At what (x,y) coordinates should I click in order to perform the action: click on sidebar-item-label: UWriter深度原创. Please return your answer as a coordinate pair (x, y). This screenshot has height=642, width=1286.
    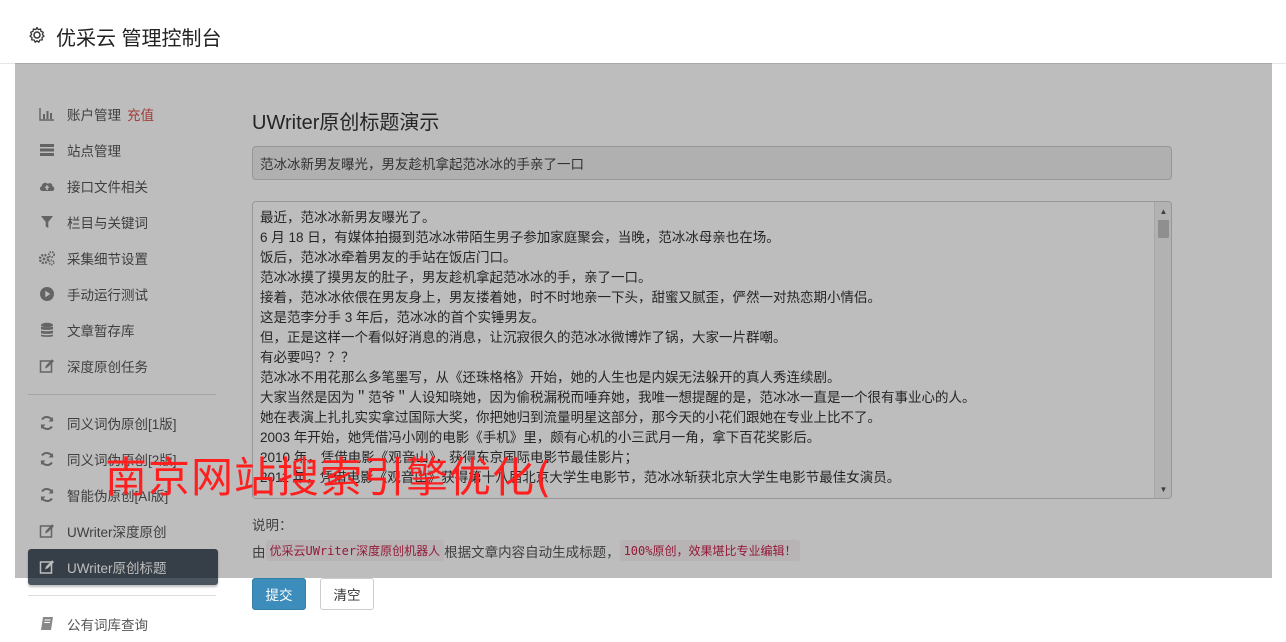
    Looking at the image, I should click on (117, 532).